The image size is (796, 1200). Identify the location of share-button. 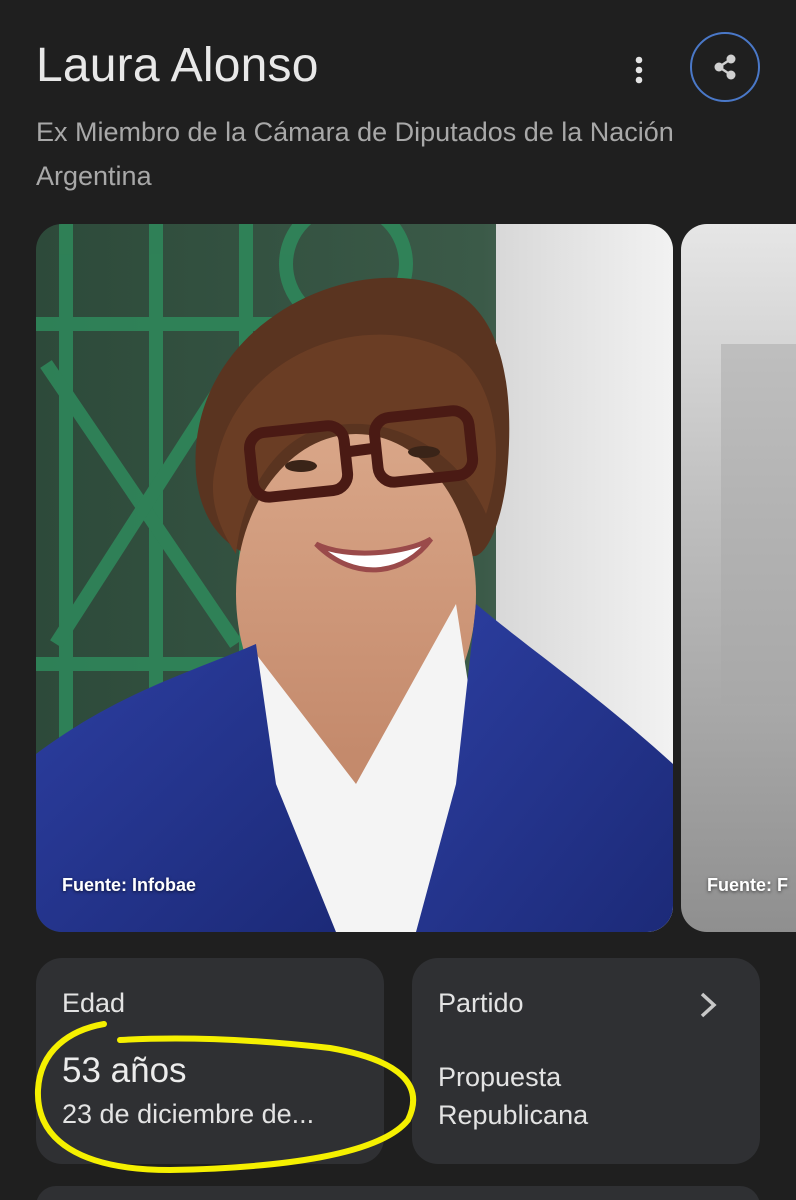
(725, 67).